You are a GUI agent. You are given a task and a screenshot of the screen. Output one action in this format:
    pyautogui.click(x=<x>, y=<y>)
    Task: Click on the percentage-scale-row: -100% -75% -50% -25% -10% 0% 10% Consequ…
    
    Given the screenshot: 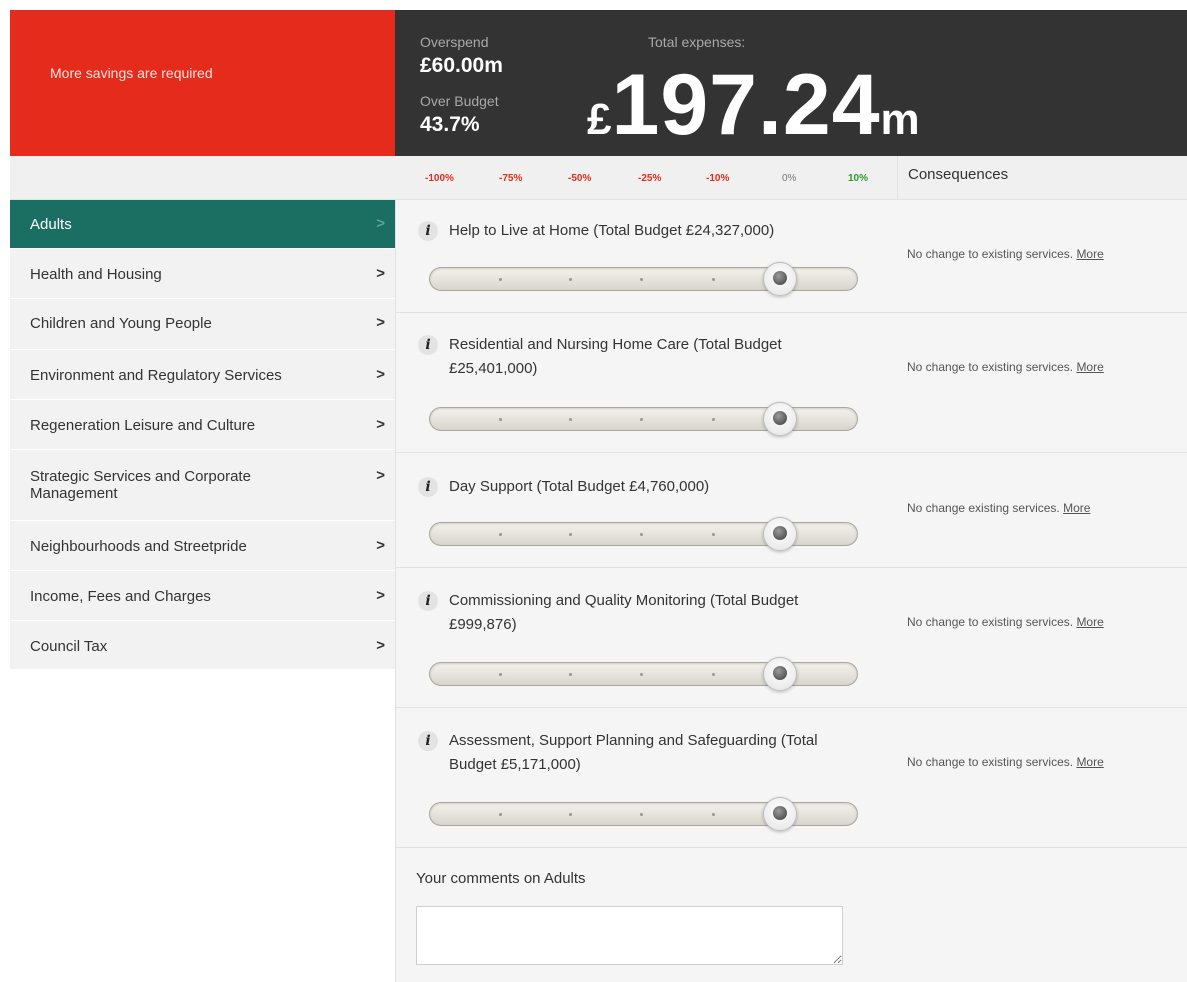 What is the action you would take?
    pyautogui.click(x=598, y=178)
    